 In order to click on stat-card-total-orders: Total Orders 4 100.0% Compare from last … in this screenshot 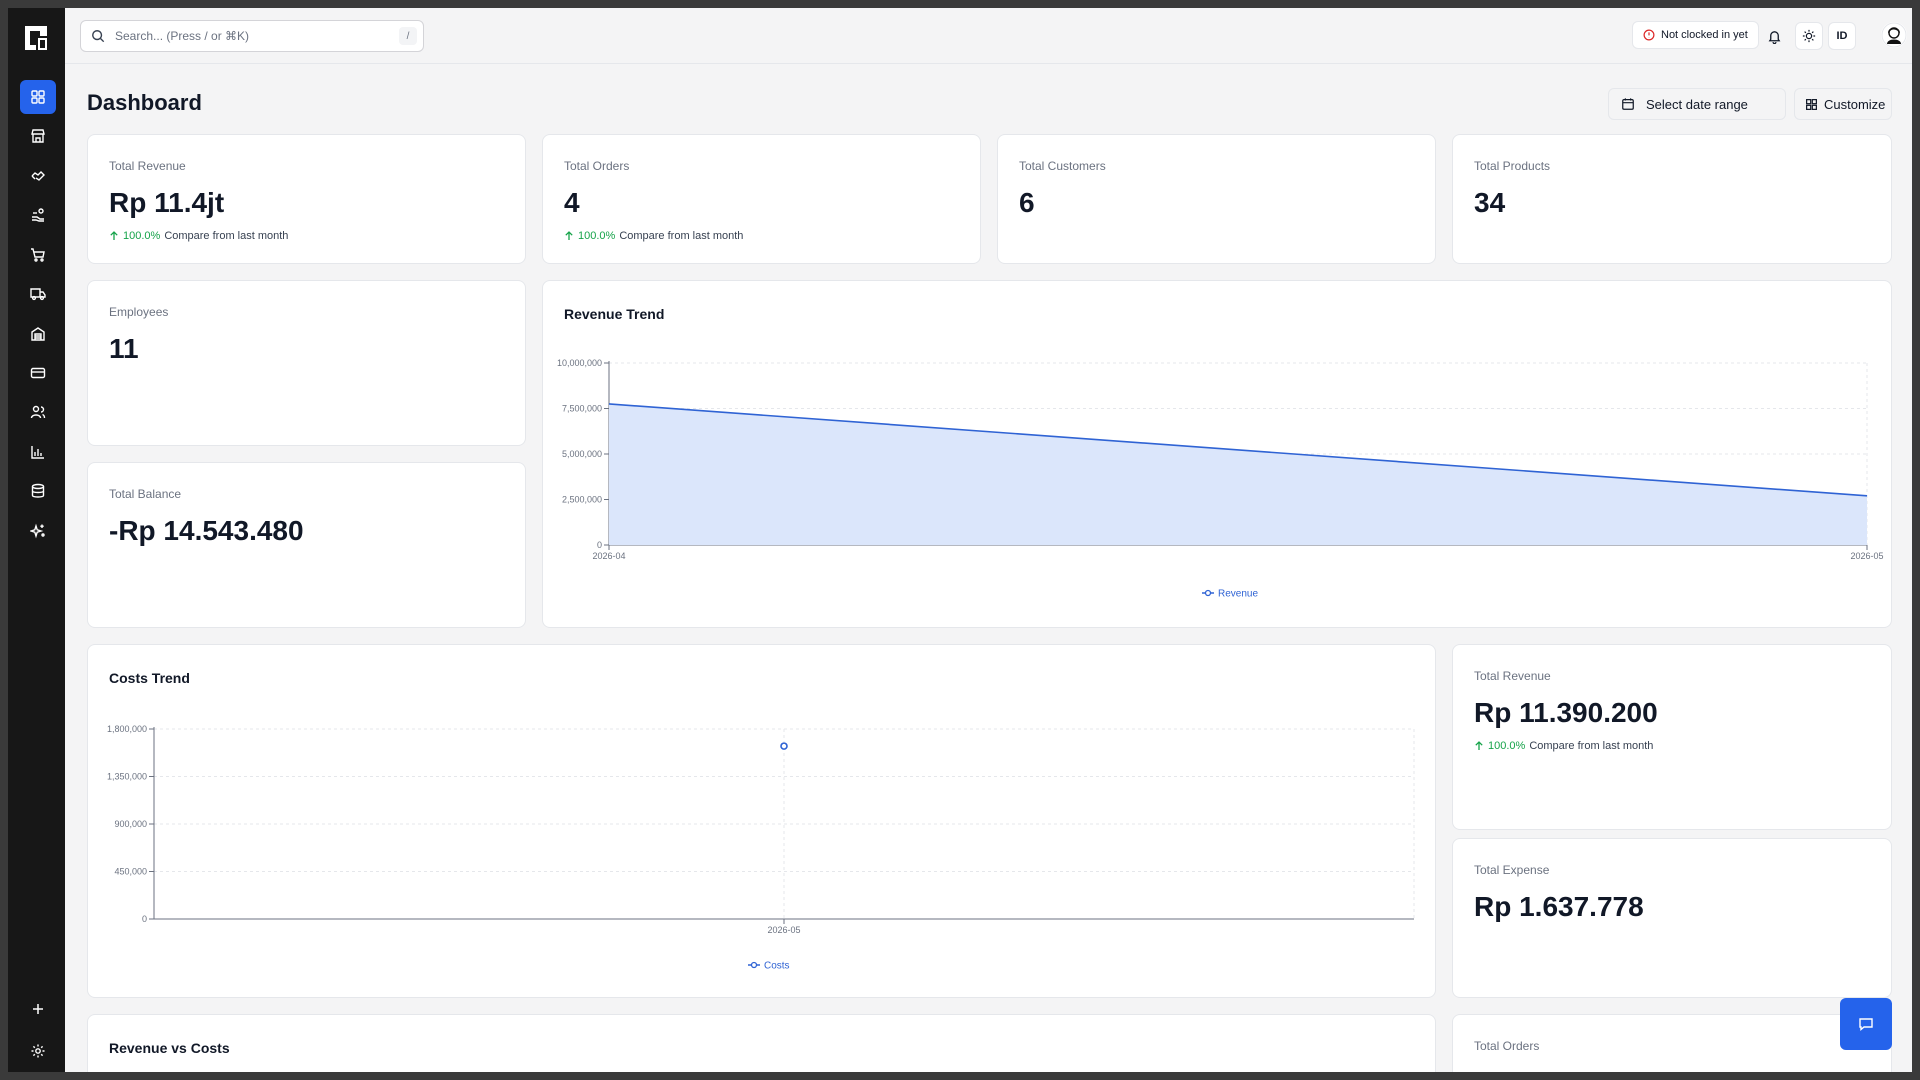, I will do `click(761, 199)`.